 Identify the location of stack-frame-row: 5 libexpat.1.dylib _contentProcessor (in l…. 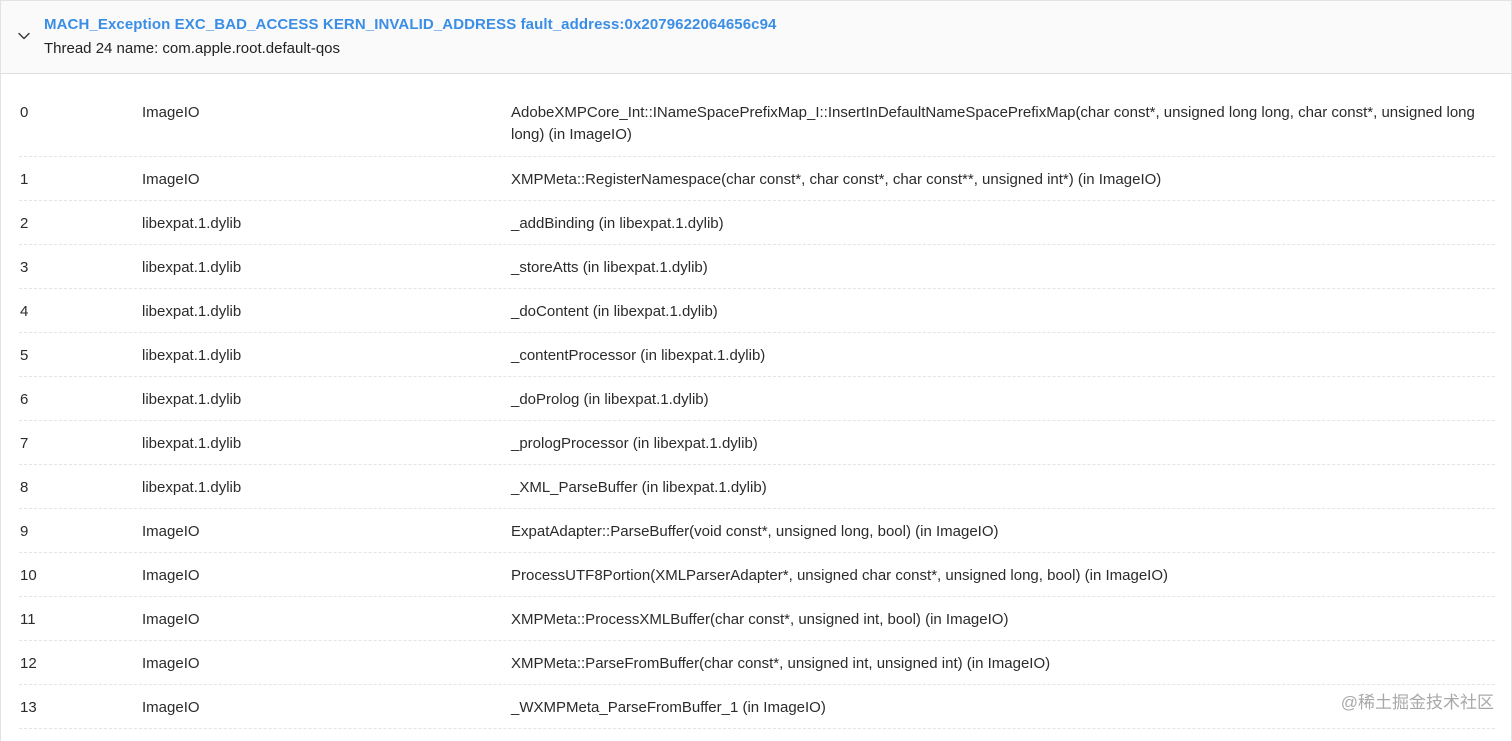
(757, 355).